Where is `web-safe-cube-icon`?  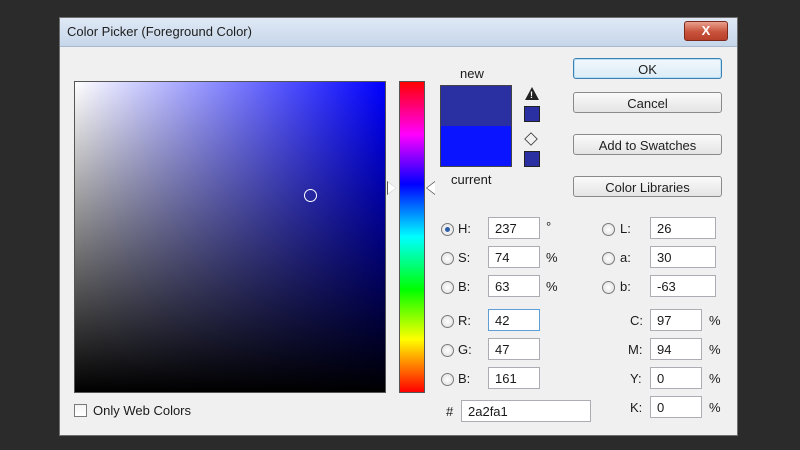 web-safe-cube-icon is located at coordinates (531, 139).